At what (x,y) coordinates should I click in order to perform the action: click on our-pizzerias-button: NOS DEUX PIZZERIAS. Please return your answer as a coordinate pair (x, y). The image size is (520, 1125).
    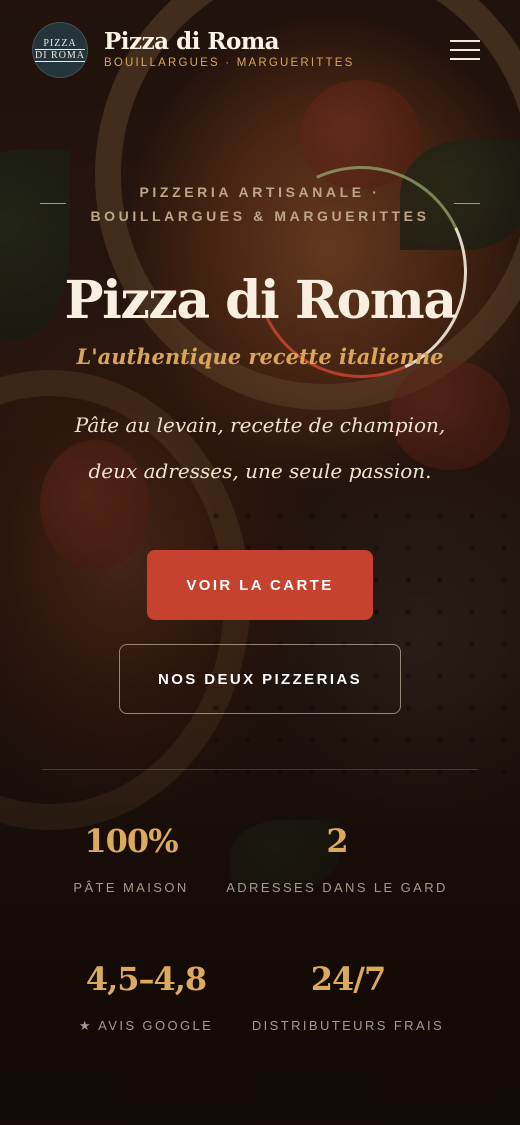
    Looking at the image, I should click on (260, 679).